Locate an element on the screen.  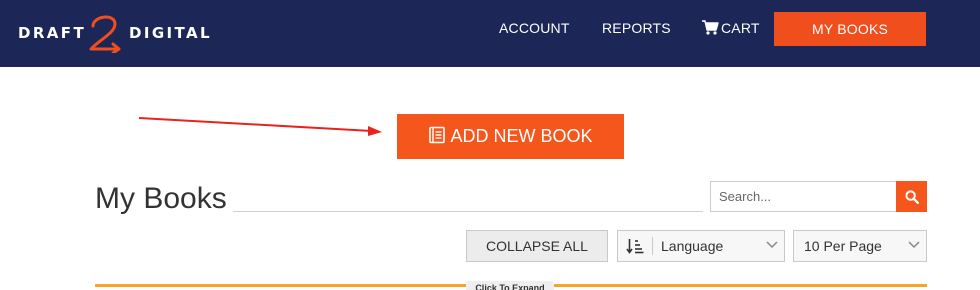
collapse-all-button: COLLAPSE ALL is located at coordinates (537, 246).